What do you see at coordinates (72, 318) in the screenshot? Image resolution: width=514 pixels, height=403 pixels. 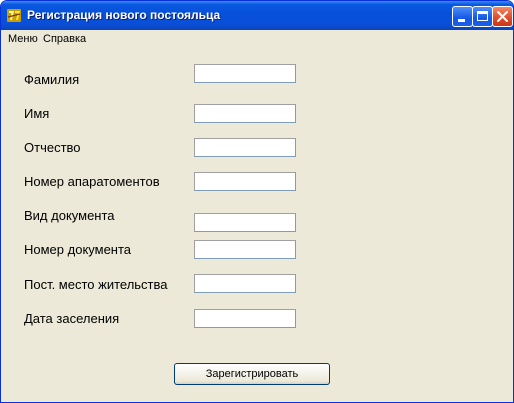 I see `checkin-date-label: Дата заселения` at bounding box center [72, 318].